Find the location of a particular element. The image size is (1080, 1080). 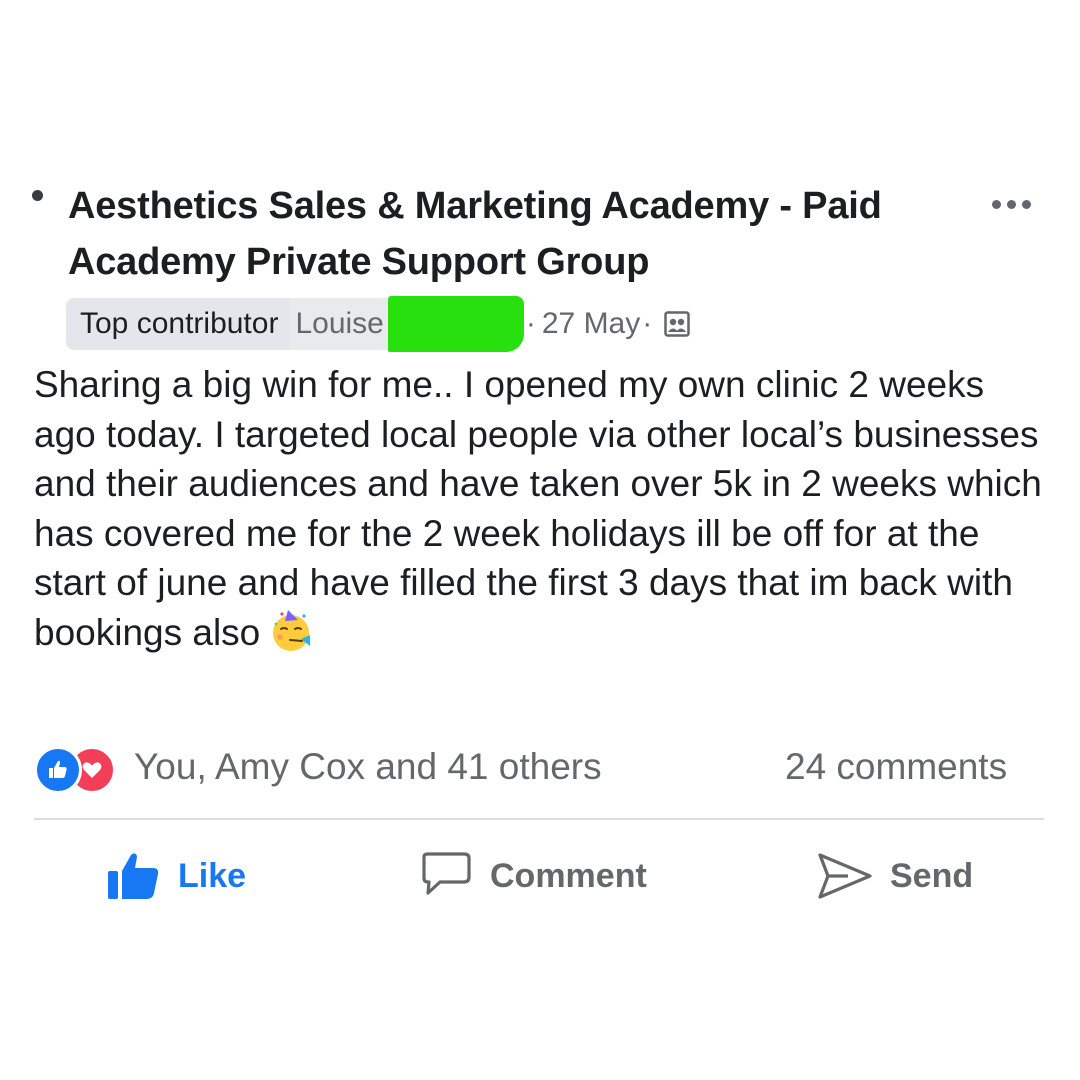

post-meta: Top contributor Louise · 27 May · is located at coordinates (378, 324).